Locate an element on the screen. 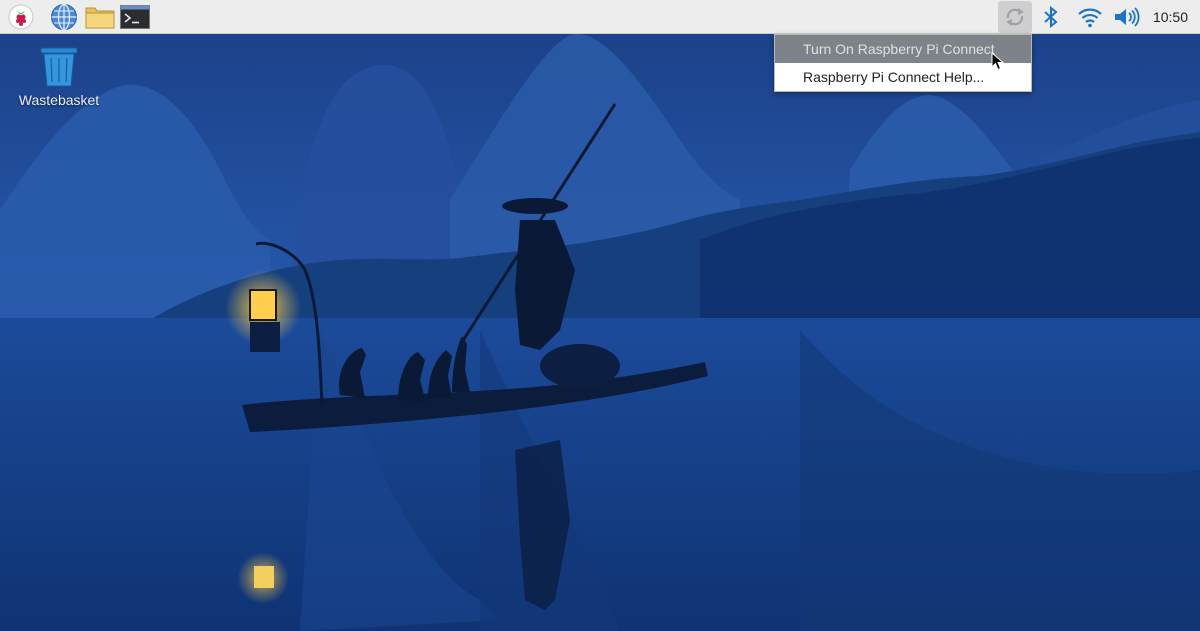 This screenshot has width=1200, height=631. file-manager-button is located at coordinates (100, 17).